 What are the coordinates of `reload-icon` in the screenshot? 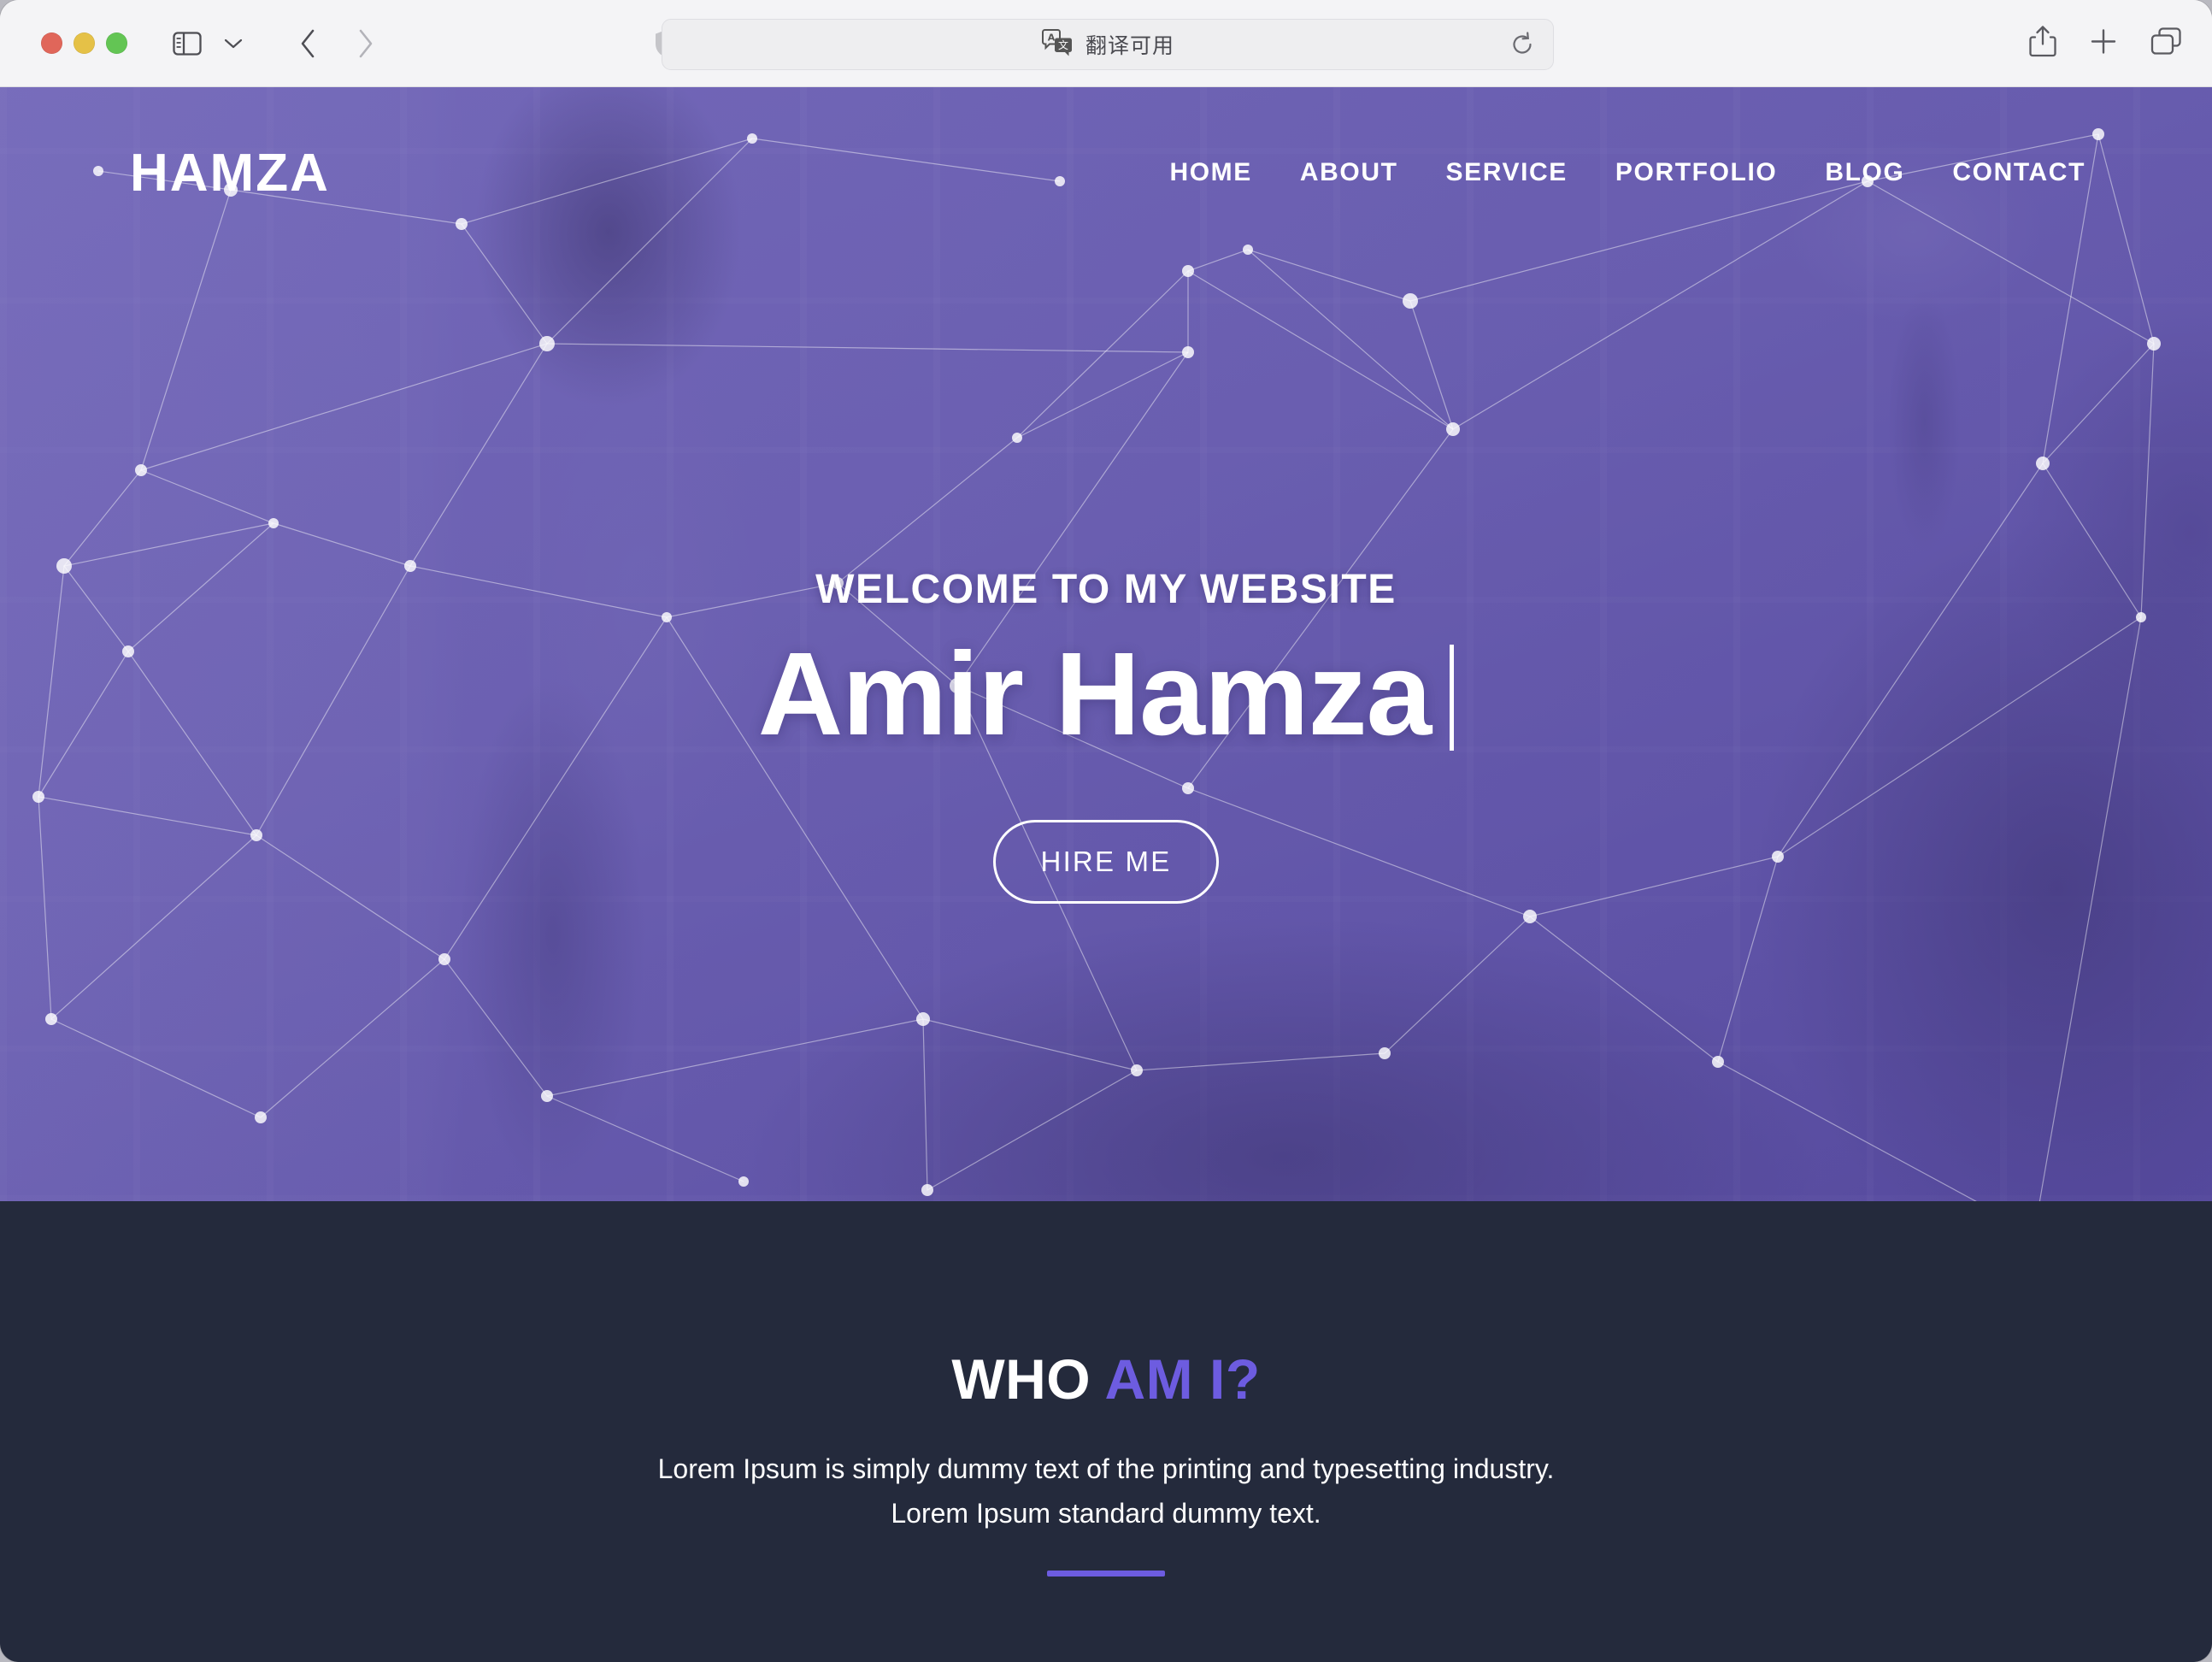 It's located at (1522, 44).